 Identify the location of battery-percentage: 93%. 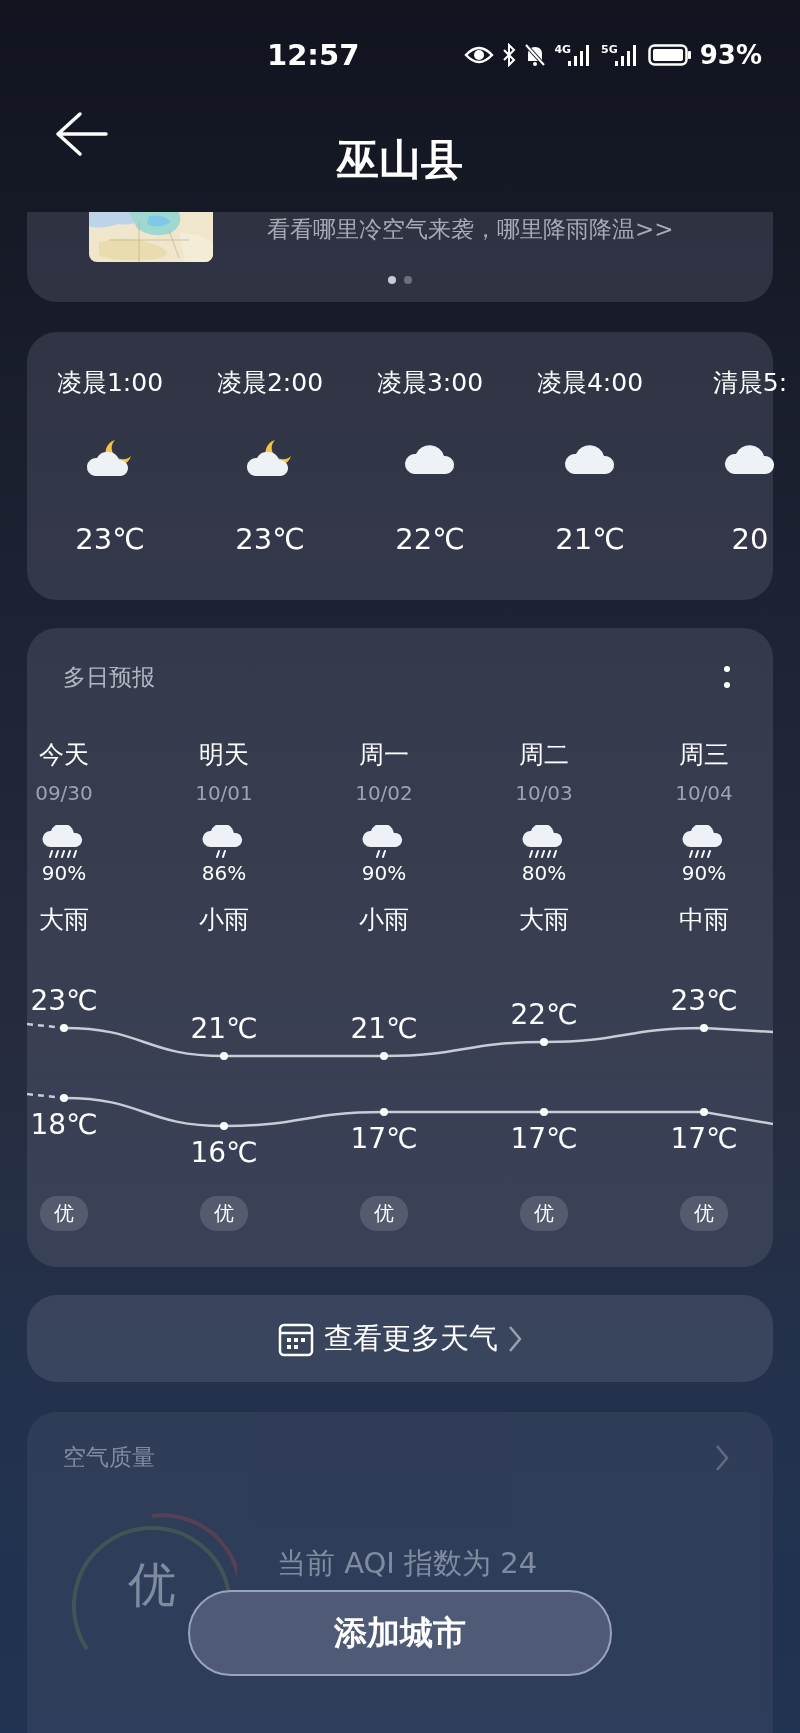
(730, 55).